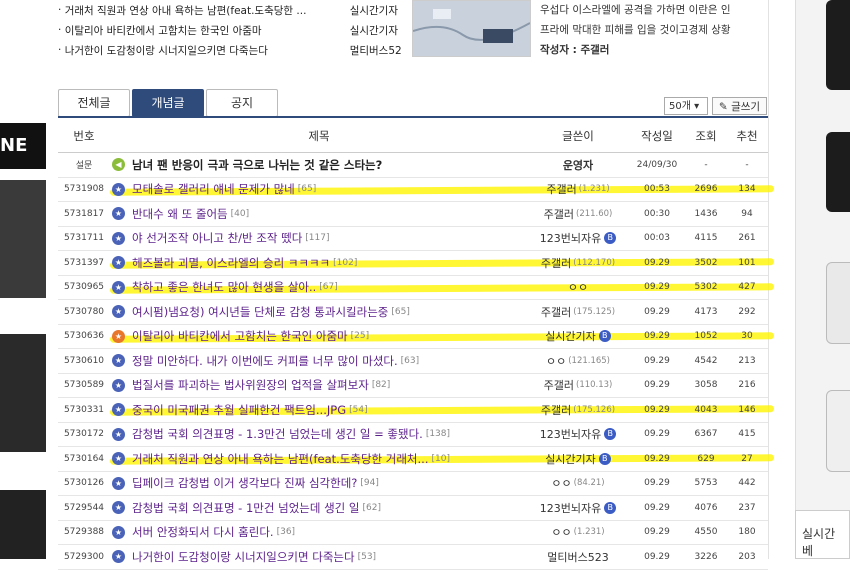 The height and width of the screenshot is (570, 850). Describe the element at coordinates (440, 459) in the screenshot. I see `comment-count: [10]` at that location.